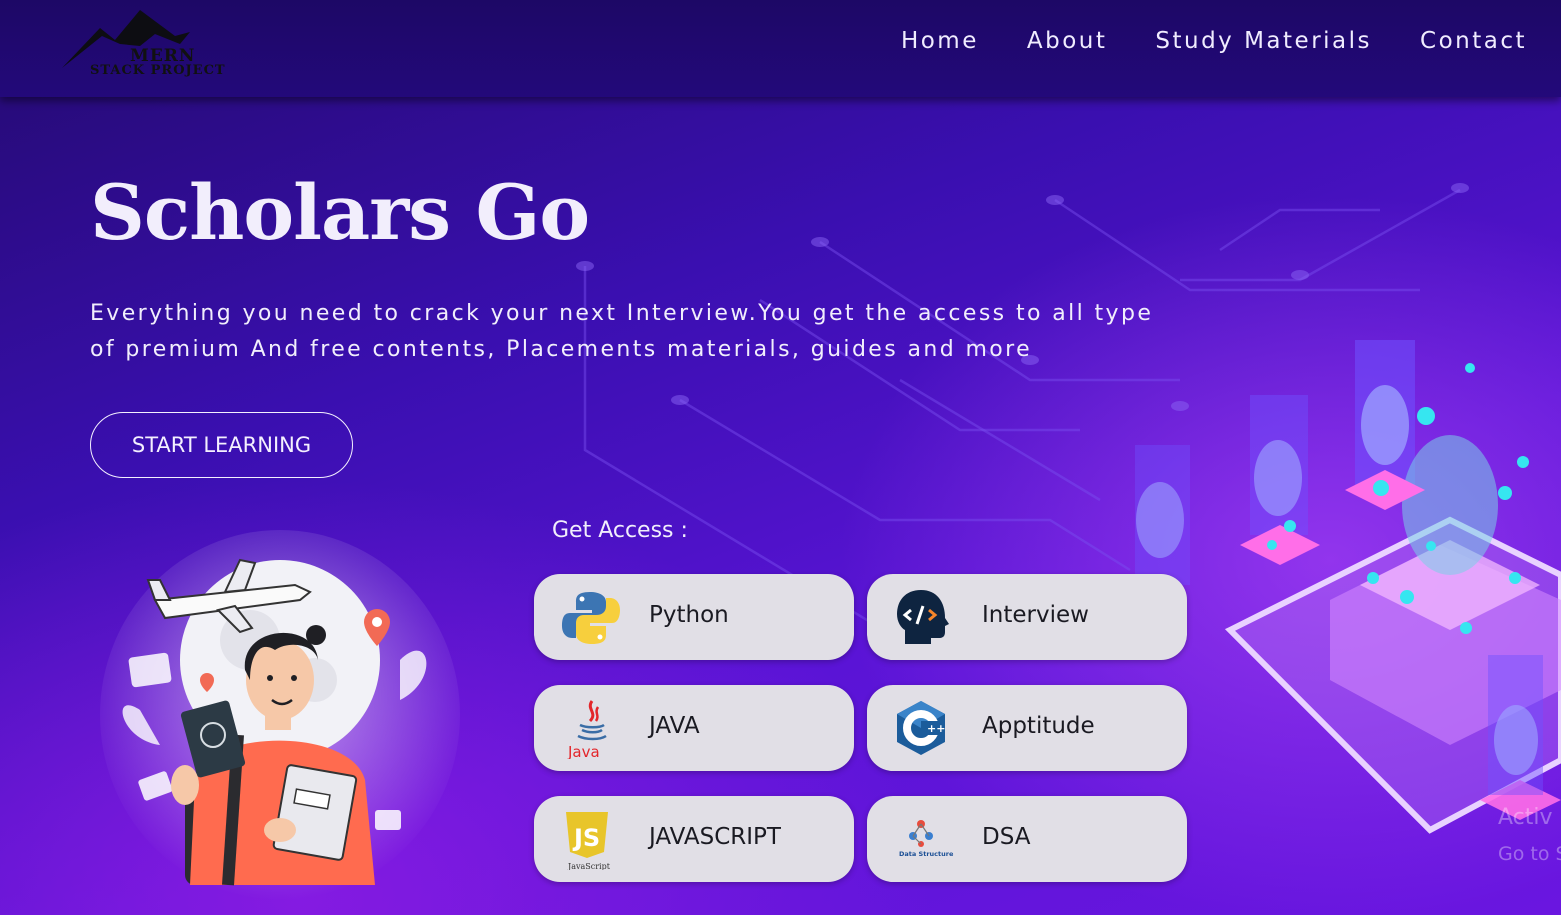  I want to click on hero-title: Scholars Go, so click(340, 212).